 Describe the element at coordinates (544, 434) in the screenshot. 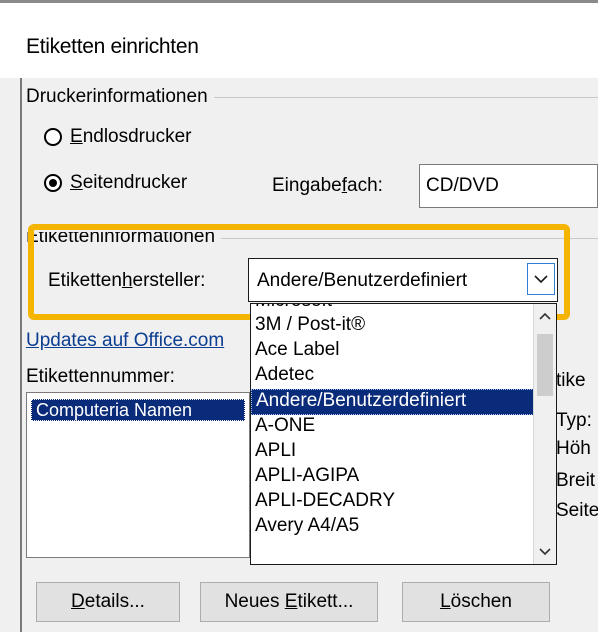

I see `dropdown-scrollbar` at that location.